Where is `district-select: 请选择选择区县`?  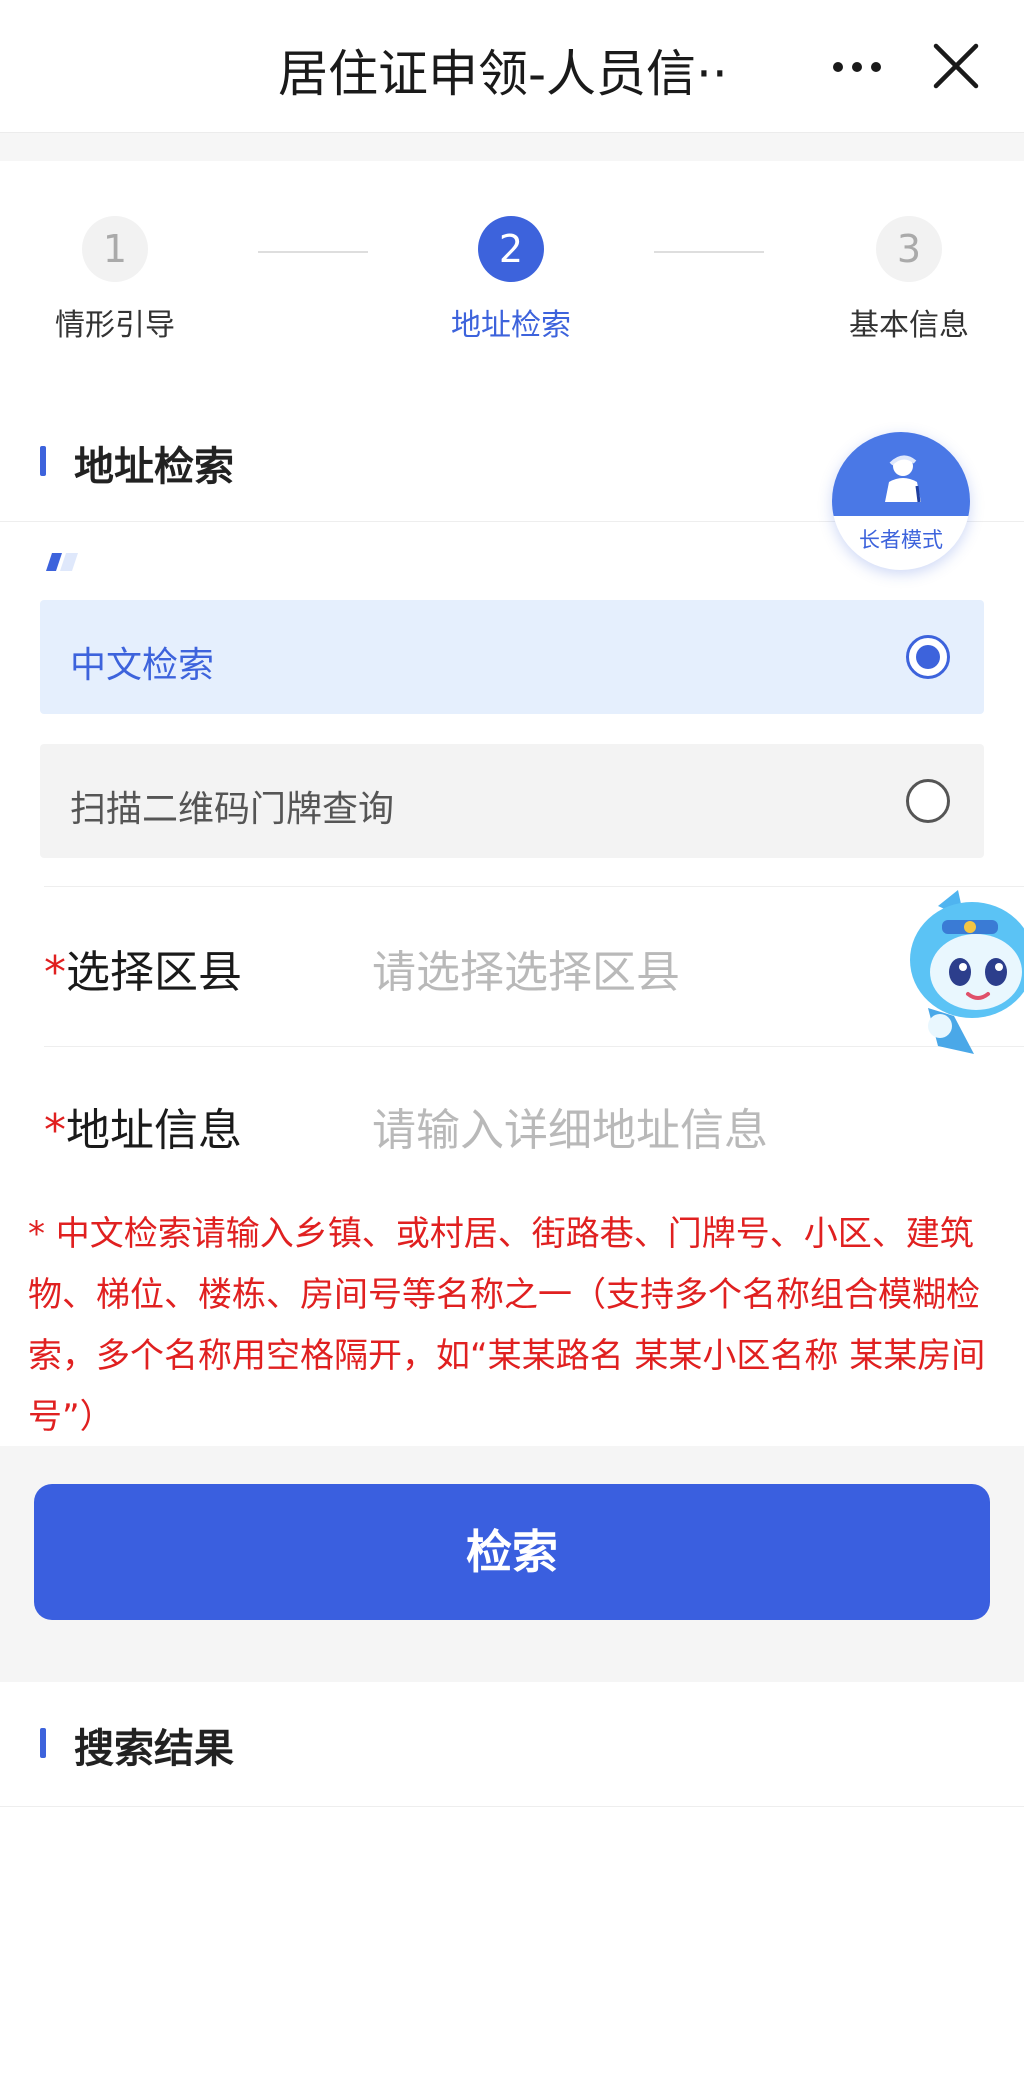
district-select: 请选择选择区县 is located at coordinates (526, 968).